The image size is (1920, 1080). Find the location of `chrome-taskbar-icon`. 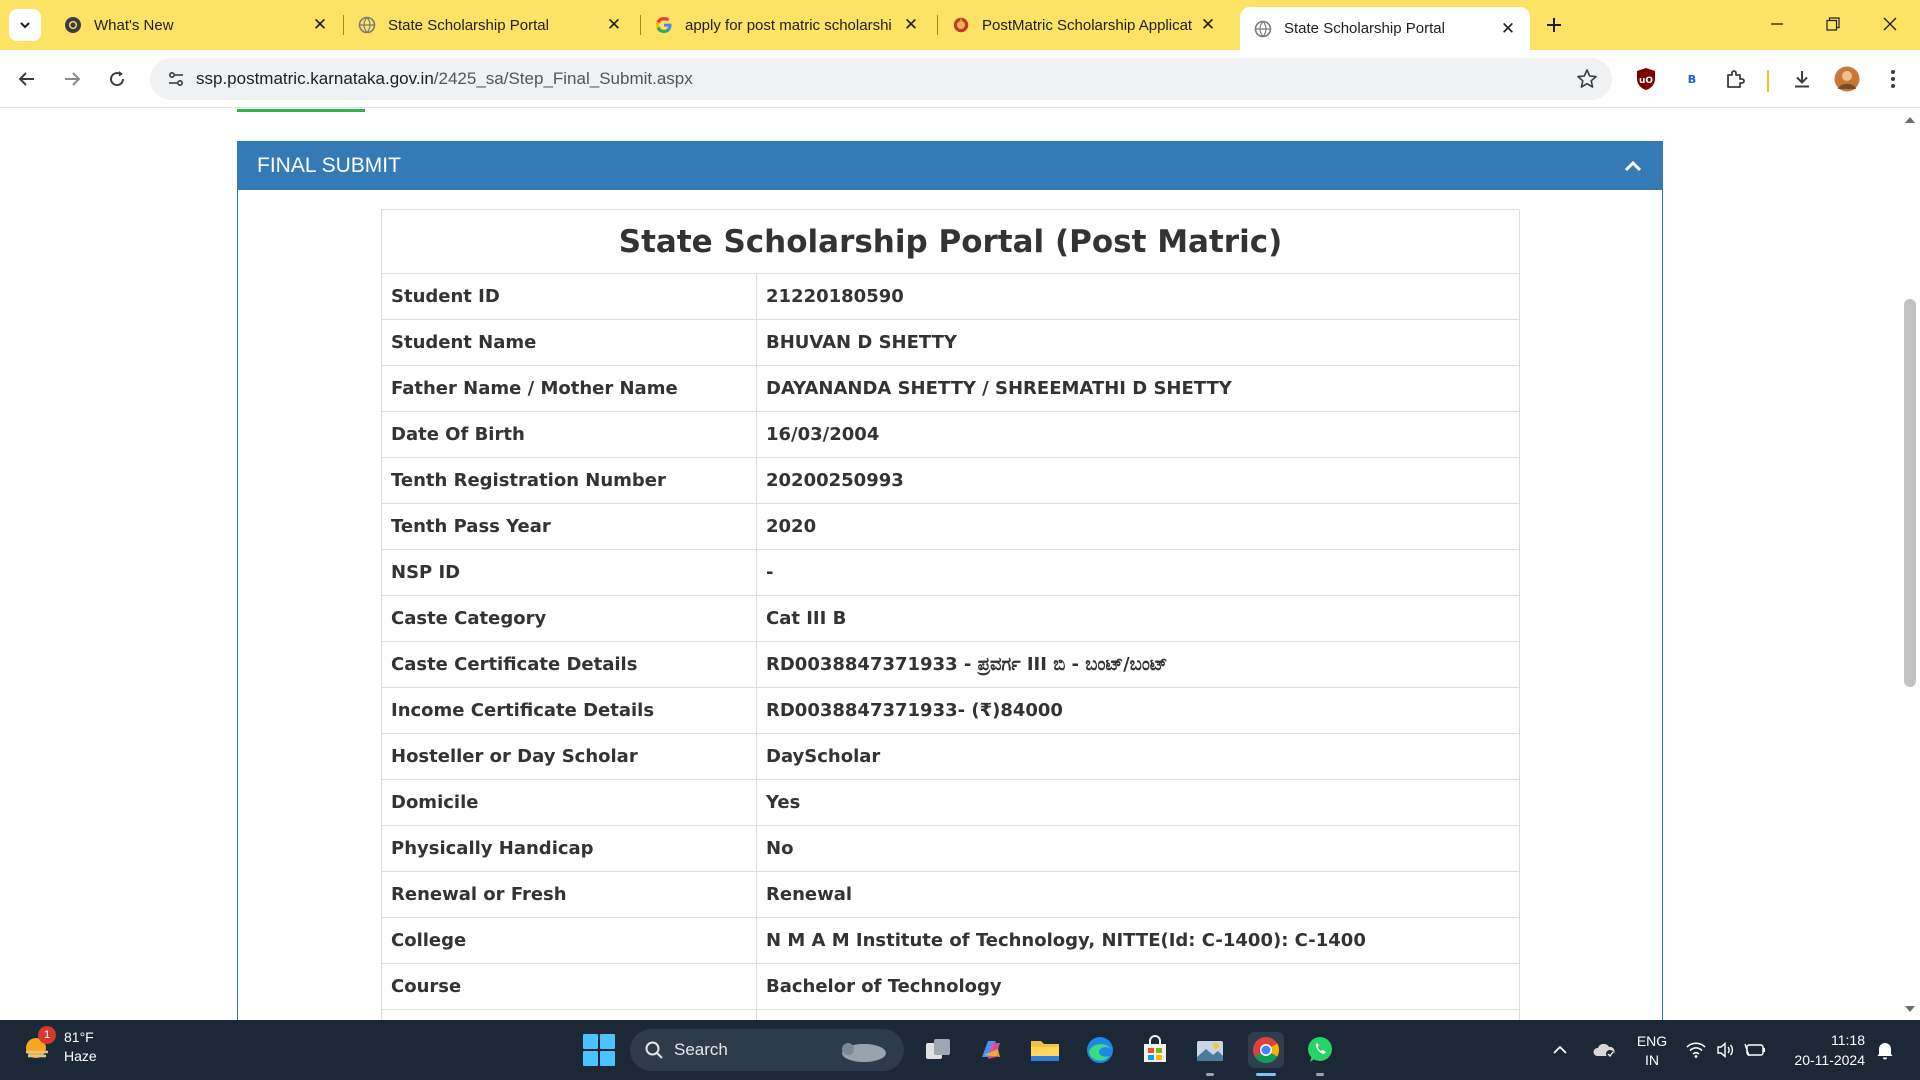

chrome-taskbar-icon is located at coordinates (1266, 1054).